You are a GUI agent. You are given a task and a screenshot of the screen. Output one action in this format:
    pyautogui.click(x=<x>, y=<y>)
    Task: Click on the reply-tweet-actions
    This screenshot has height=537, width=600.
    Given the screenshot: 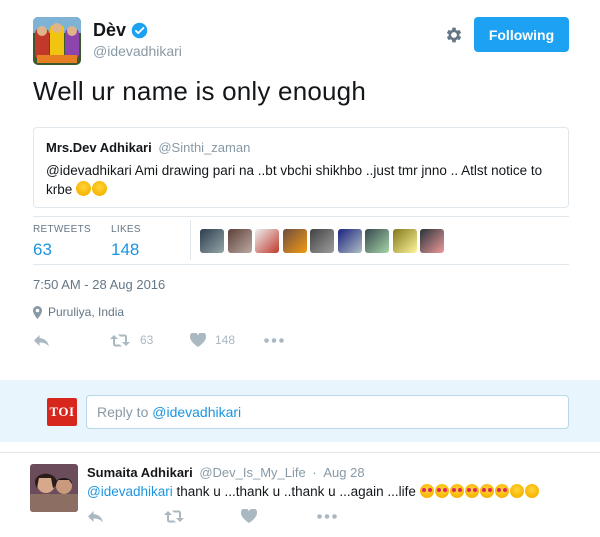 What is the action you would take?
    pyautogui.click(x=212, y=516)
    